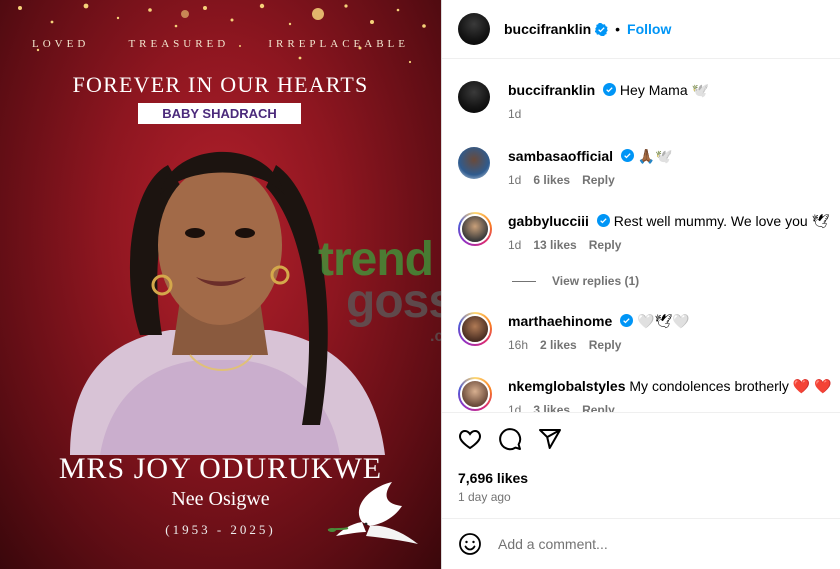  Describe the element at coordinates (518, 345) in the screenshot. I see `comment-time: 16h` at that location.